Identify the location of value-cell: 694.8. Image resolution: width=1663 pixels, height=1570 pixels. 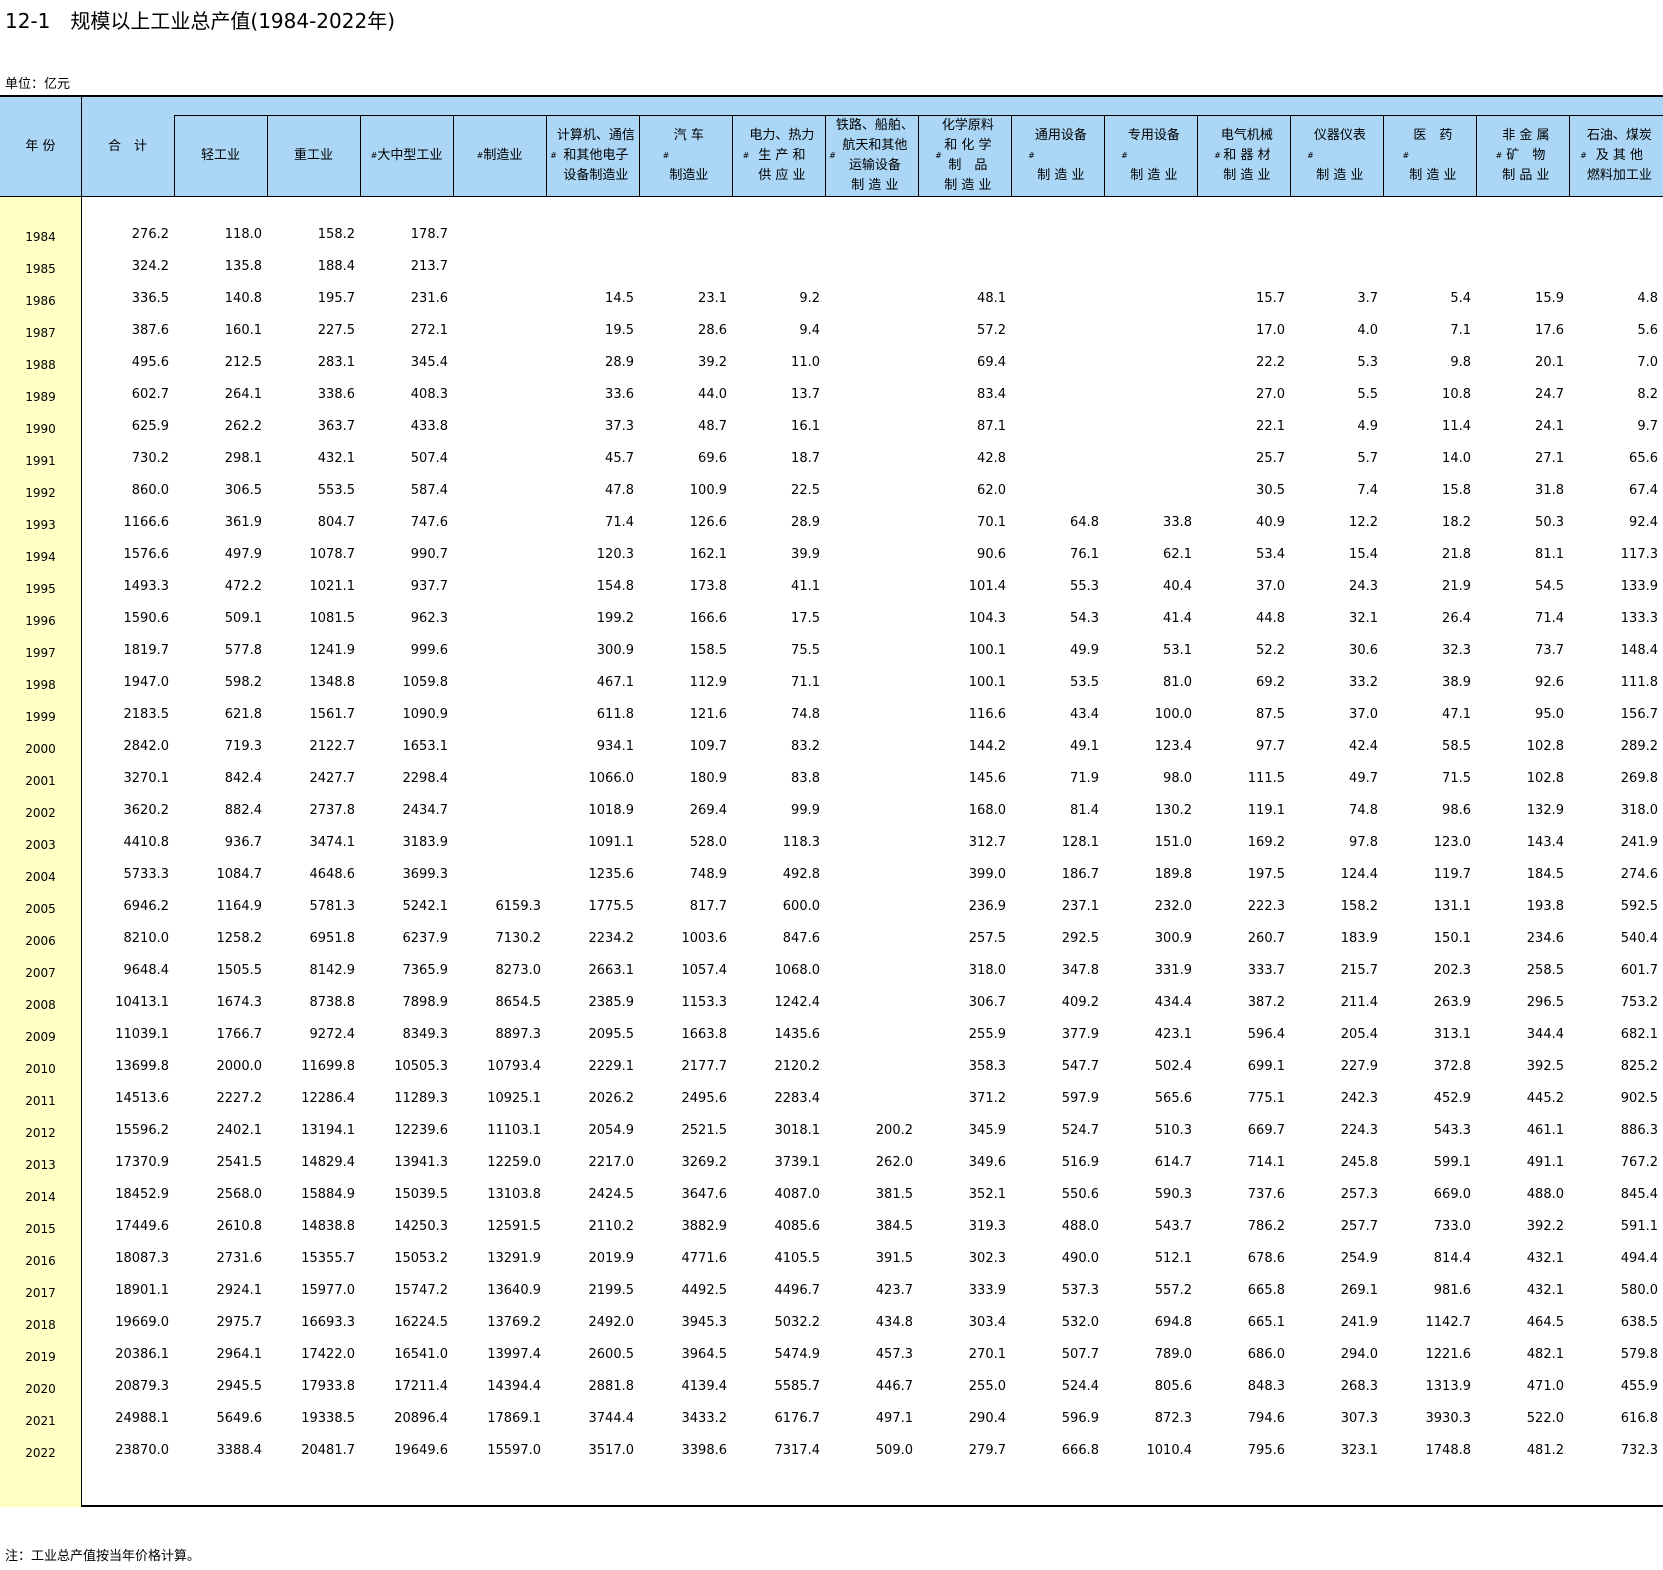
(1173, 1322).